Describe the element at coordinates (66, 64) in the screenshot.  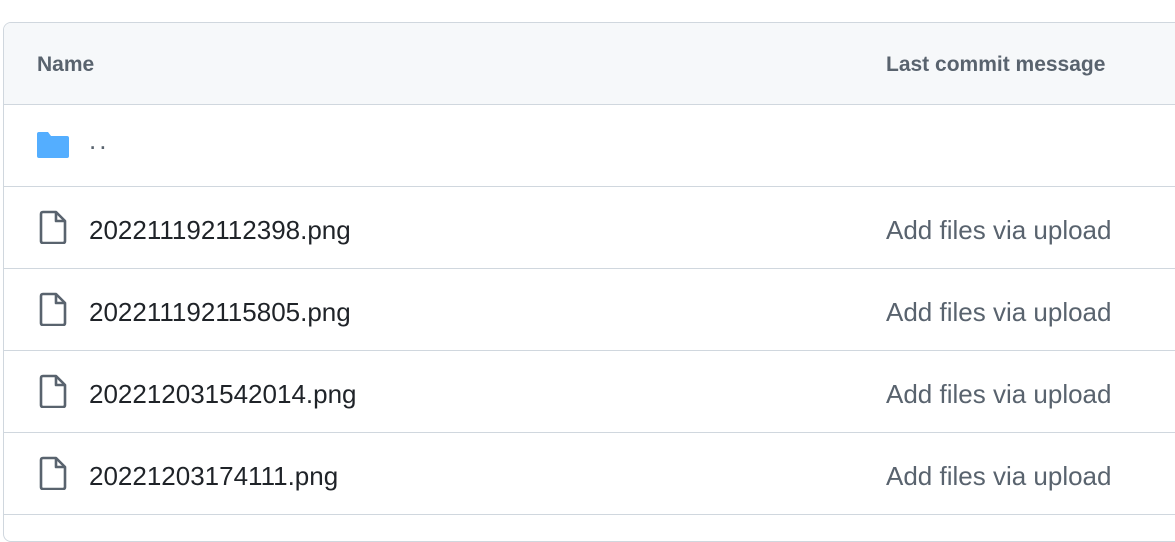
I see `name-column-header: Name` at that location.